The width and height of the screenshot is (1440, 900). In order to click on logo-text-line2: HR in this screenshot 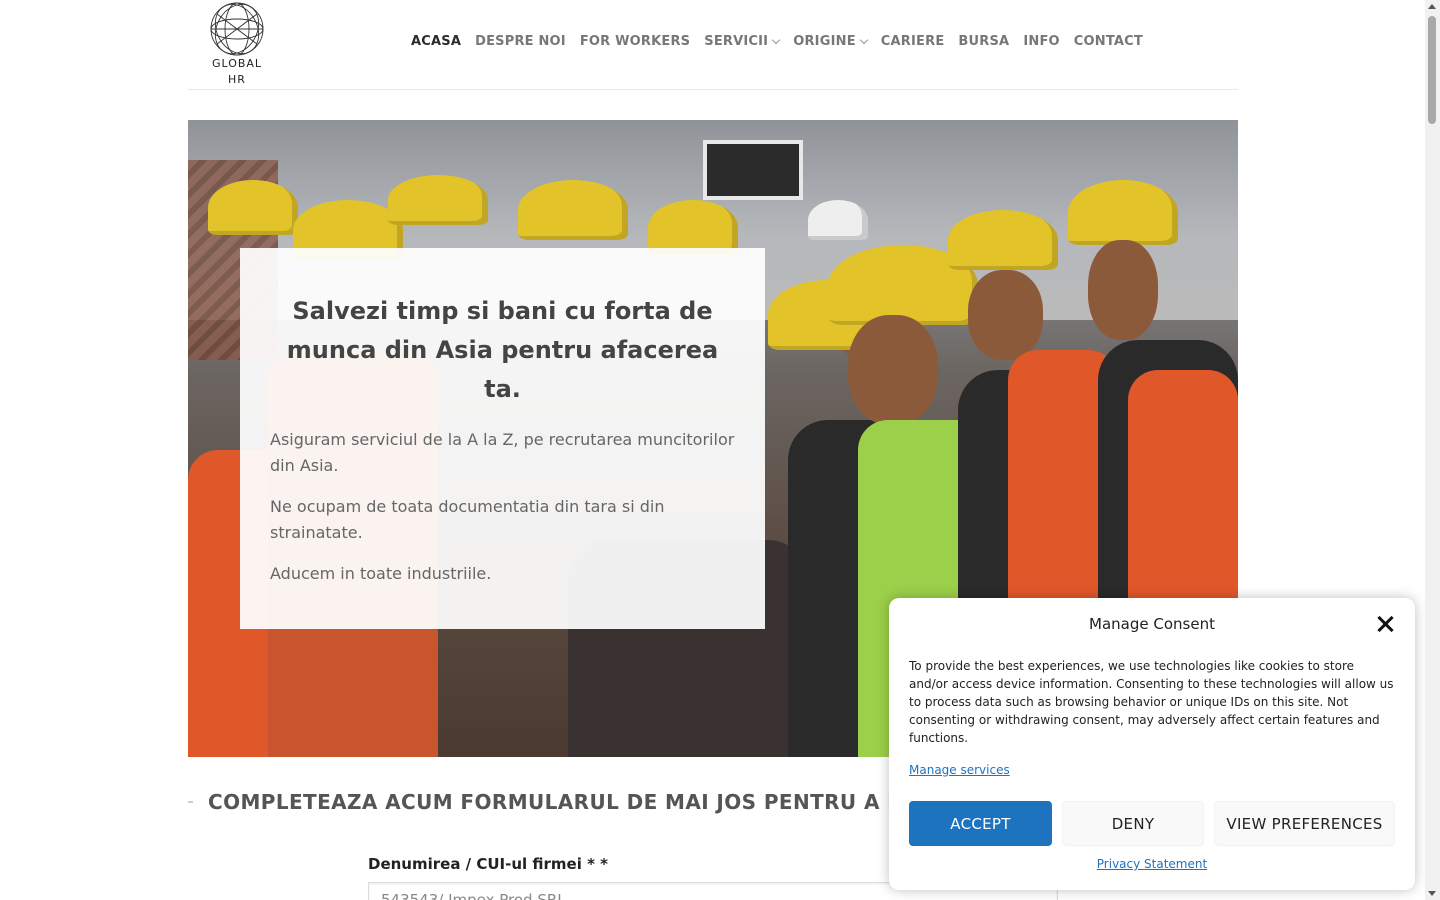, I will do `click(237, 79)`.